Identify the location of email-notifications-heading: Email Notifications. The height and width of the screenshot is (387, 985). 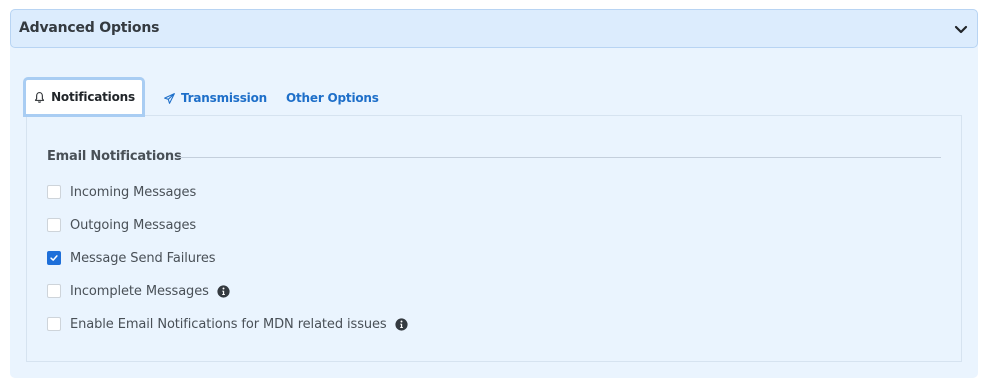
(114, 156).